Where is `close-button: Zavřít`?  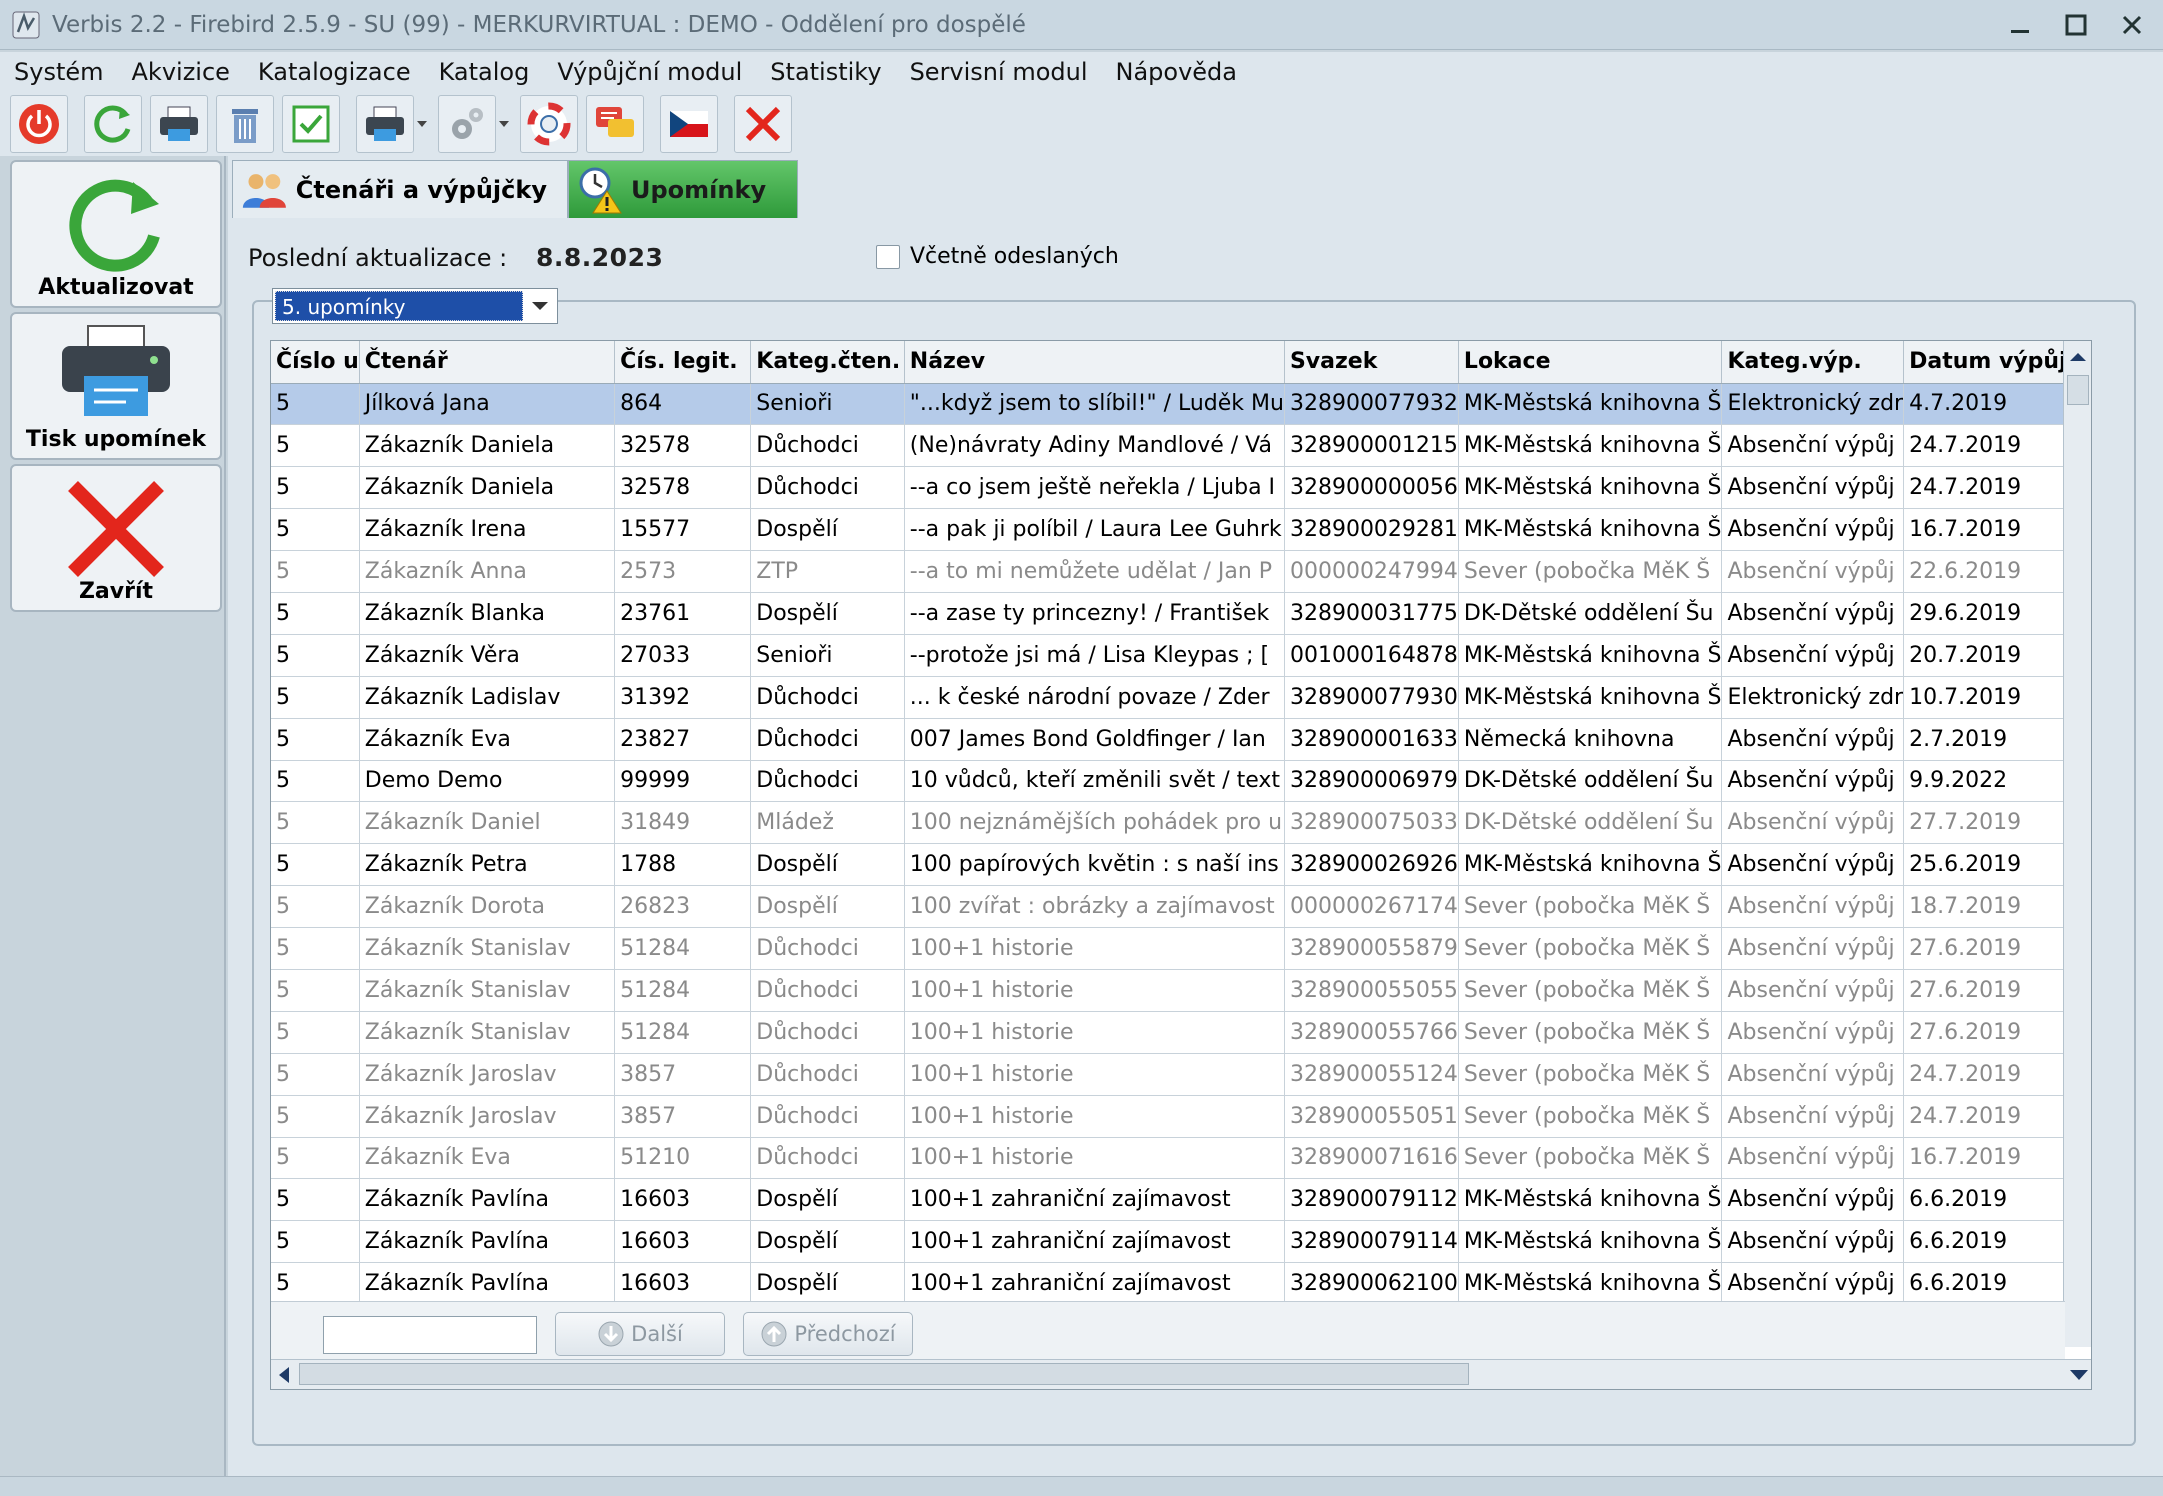 close-button: Zavřít is located at coordinates (116, 538).